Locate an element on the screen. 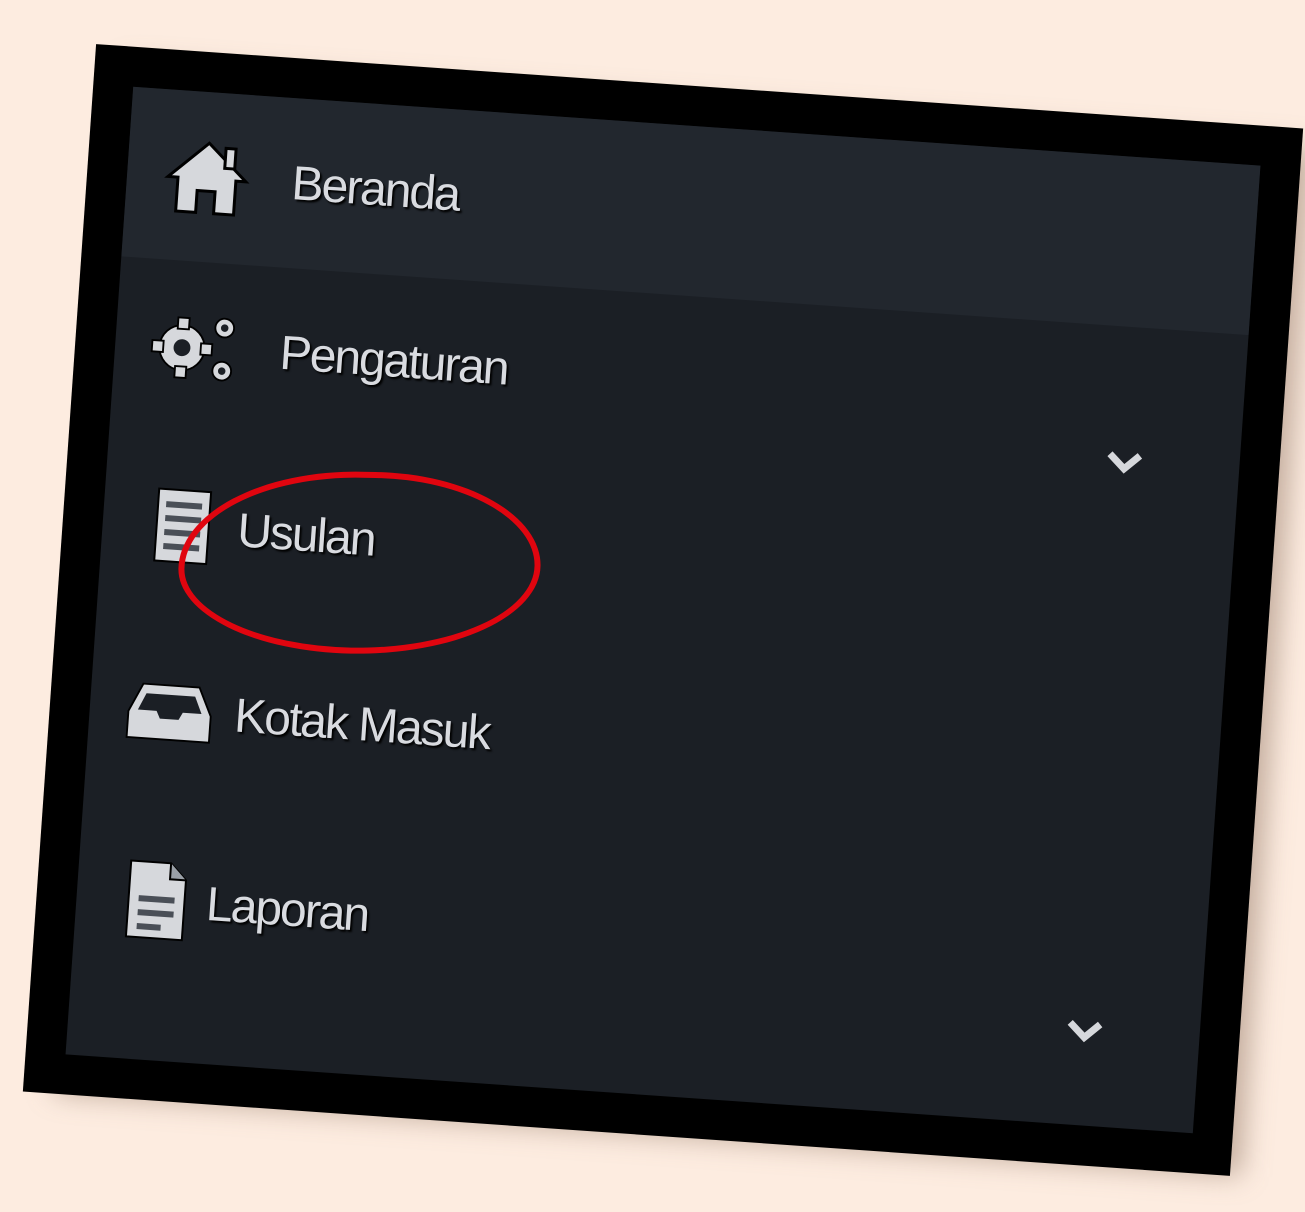 Image resolution: width=1305 pixels, height=1212 pixels. gears-icon is located at coordinates (195, 347).